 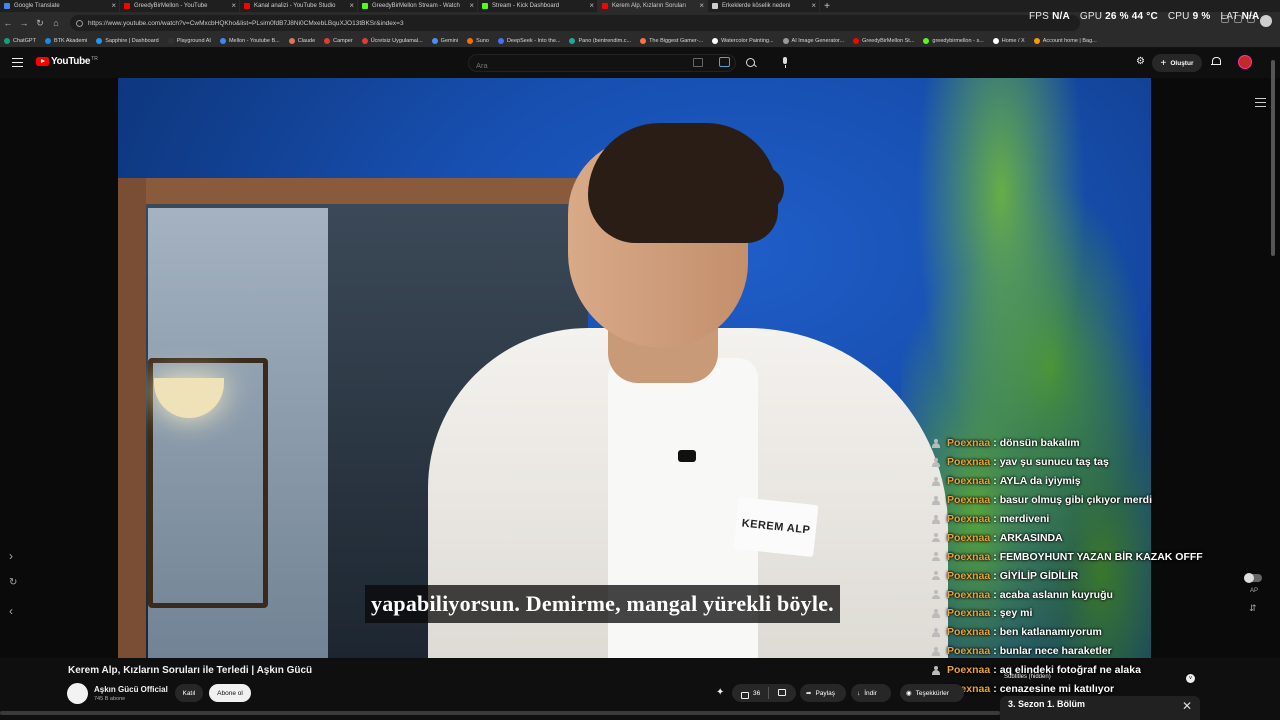 I want to click on browser-tab: Kerem Alp, Kızların Soruları ×, so click(x=653, y=6).